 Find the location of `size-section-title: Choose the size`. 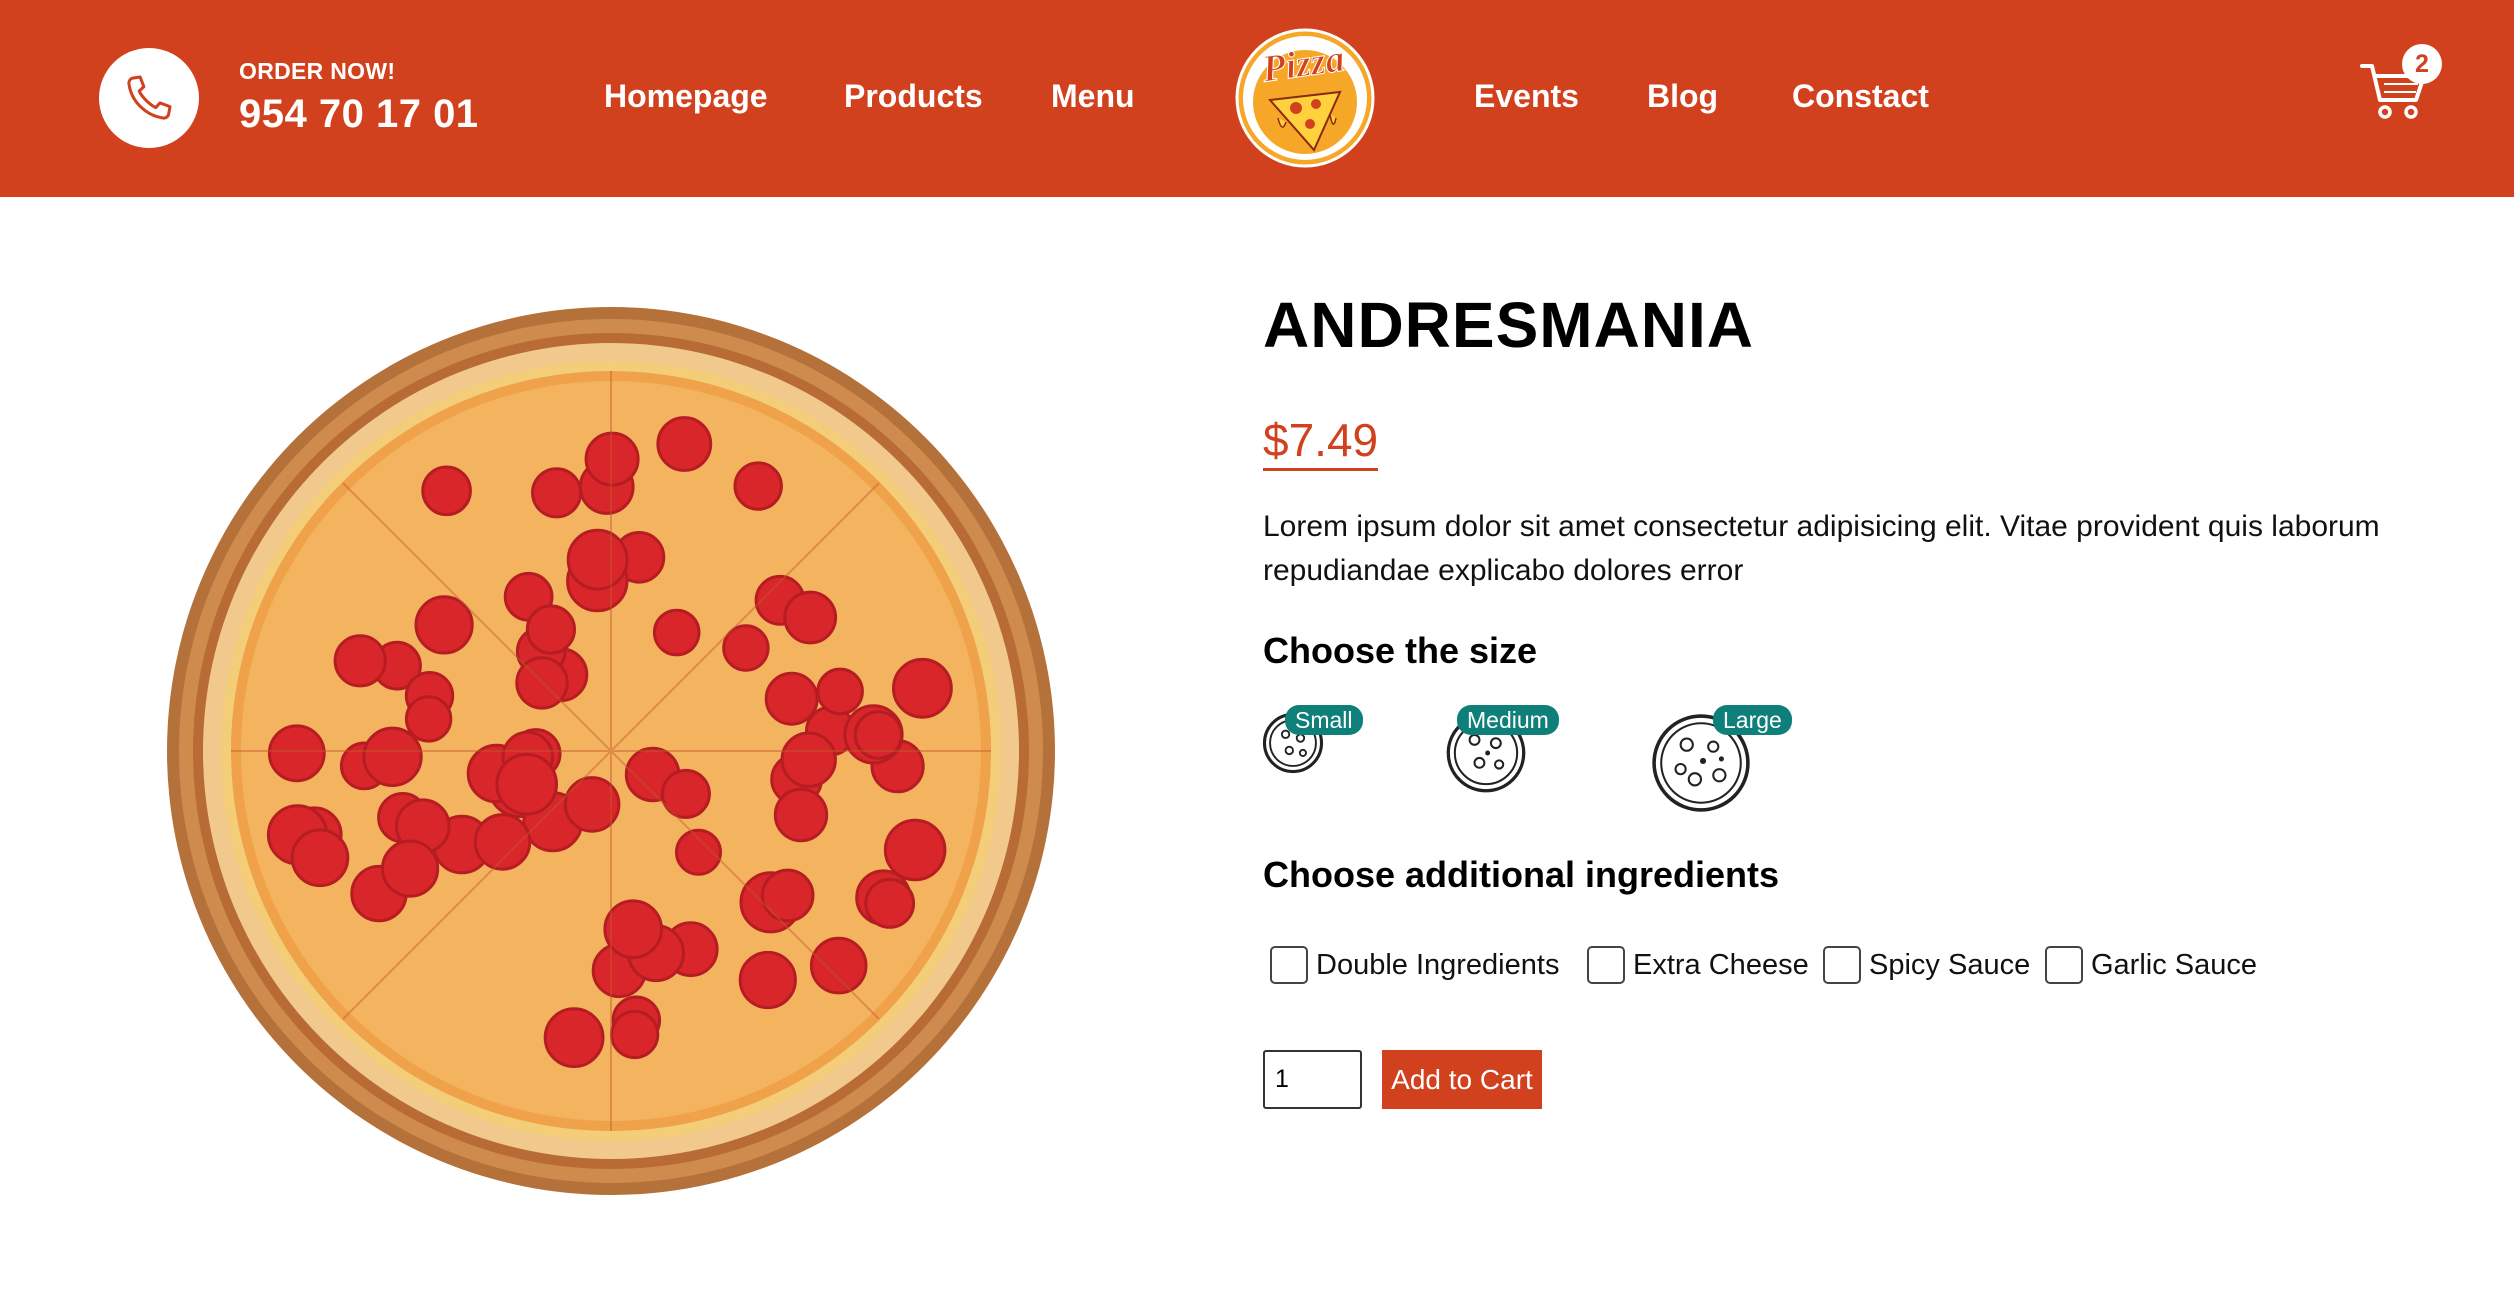

size-section-title: Choose the size is located at coordinates (1400, 650).